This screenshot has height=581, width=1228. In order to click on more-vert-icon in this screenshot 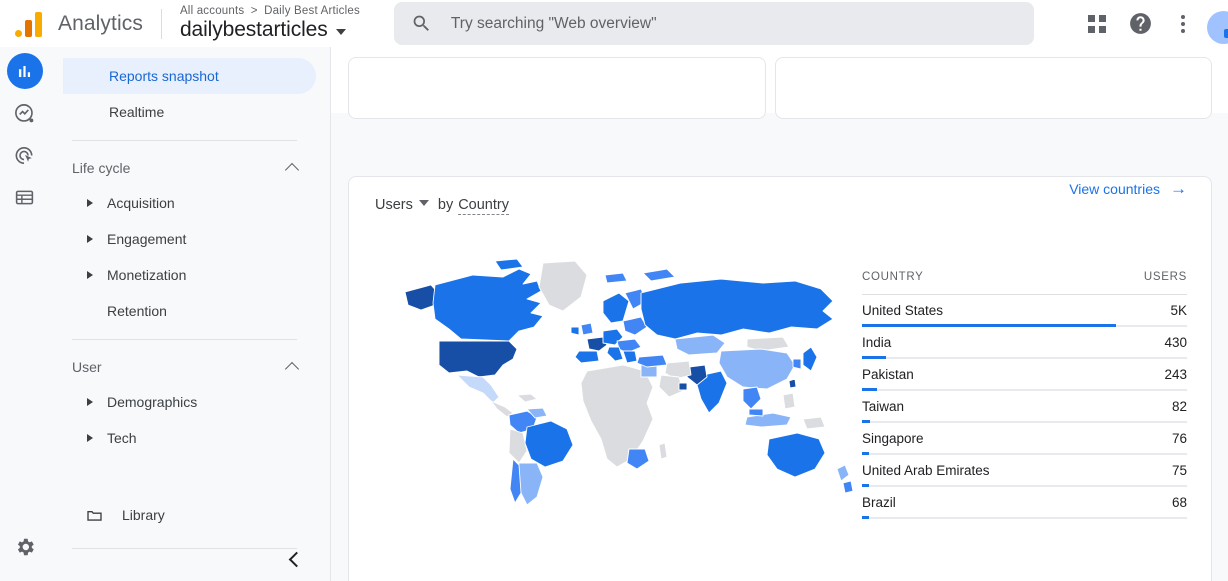, I will do `click(1183, 24)`.